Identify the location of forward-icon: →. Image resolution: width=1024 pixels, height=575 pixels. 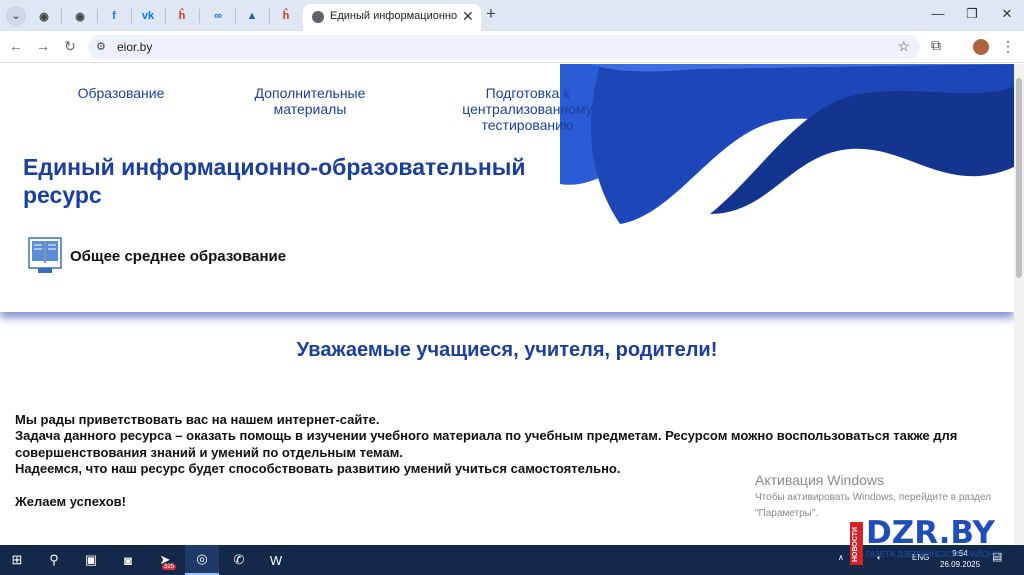
(43, 46).